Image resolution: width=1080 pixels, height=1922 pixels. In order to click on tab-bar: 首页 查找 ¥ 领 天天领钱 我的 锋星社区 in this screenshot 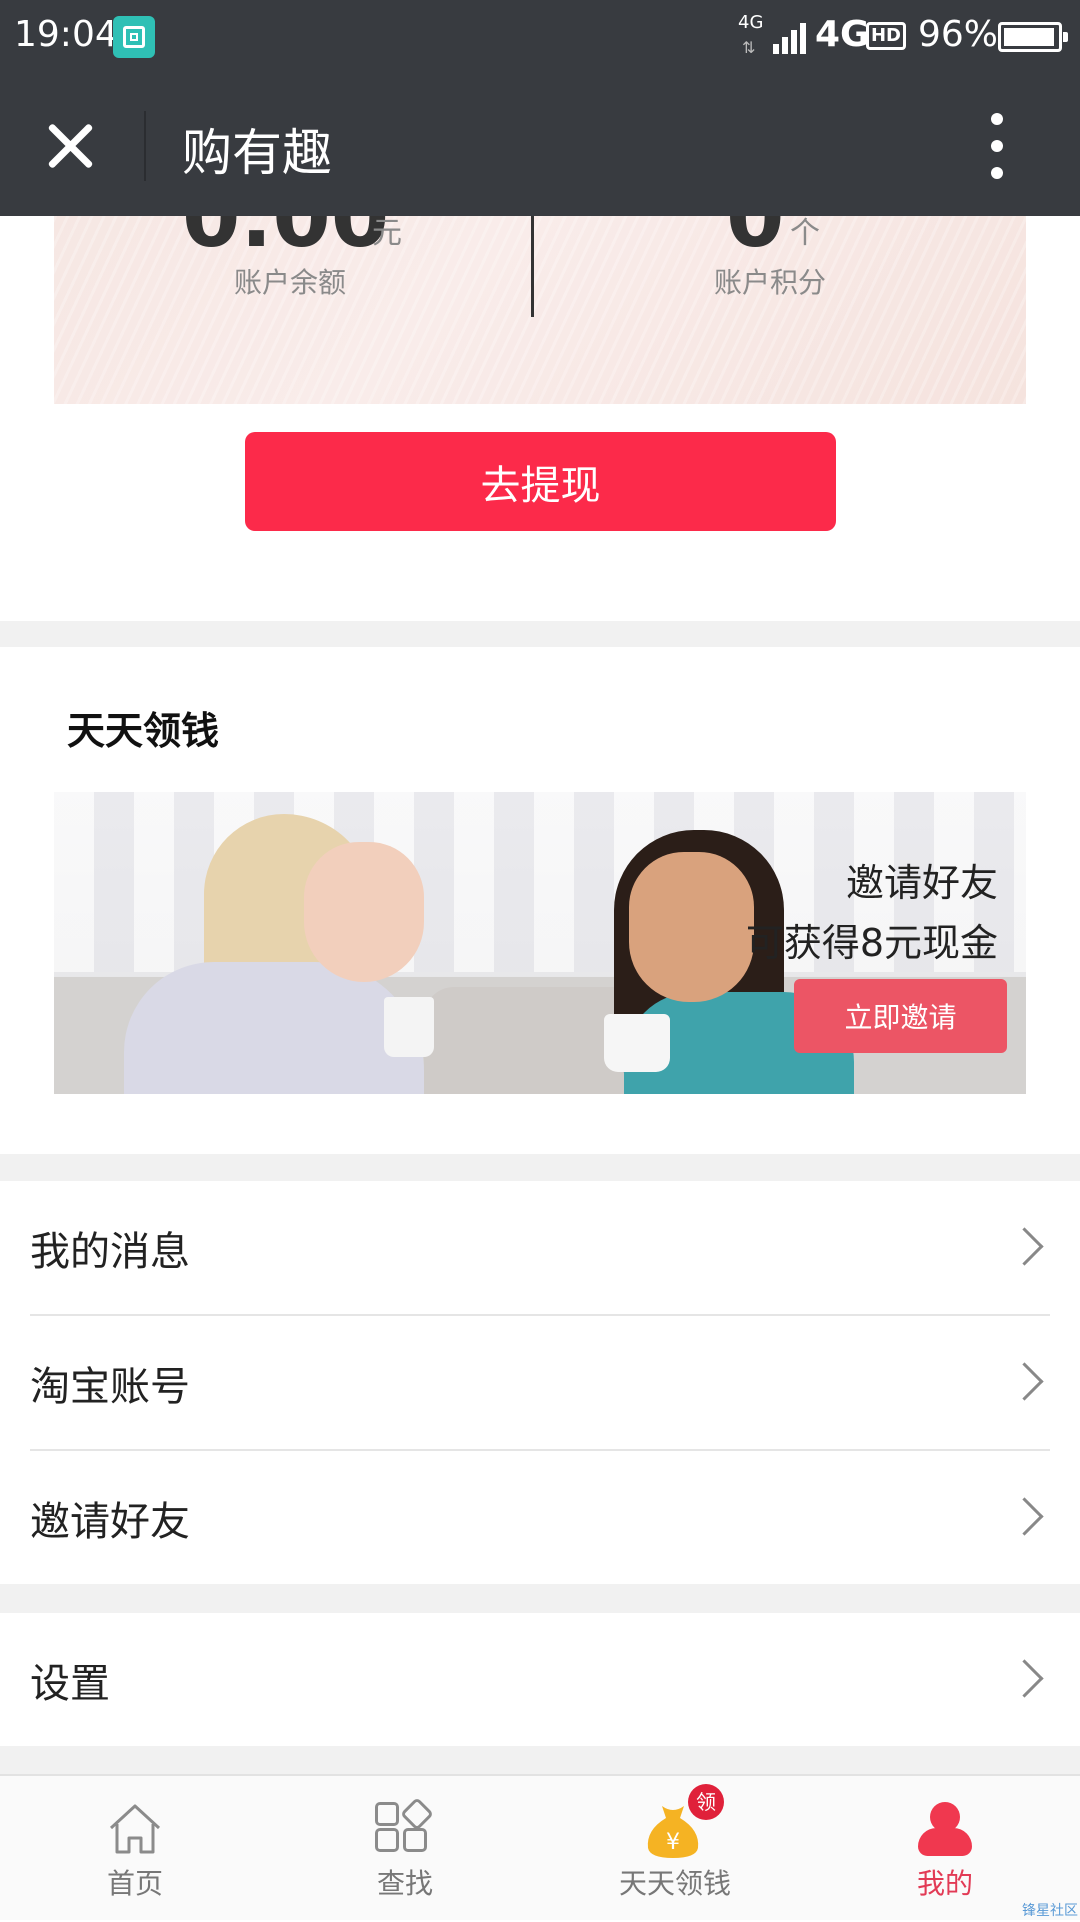, I will do `click(540, 1847)`.